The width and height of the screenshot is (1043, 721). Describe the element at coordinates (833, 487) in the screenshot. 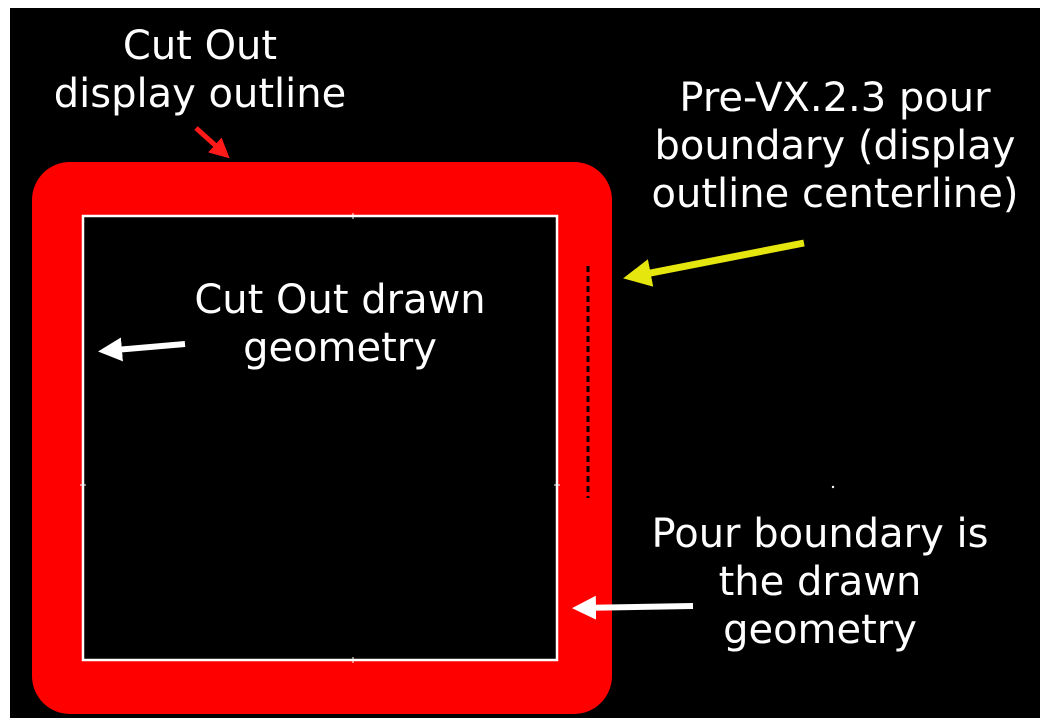

I see `speck` at that location.